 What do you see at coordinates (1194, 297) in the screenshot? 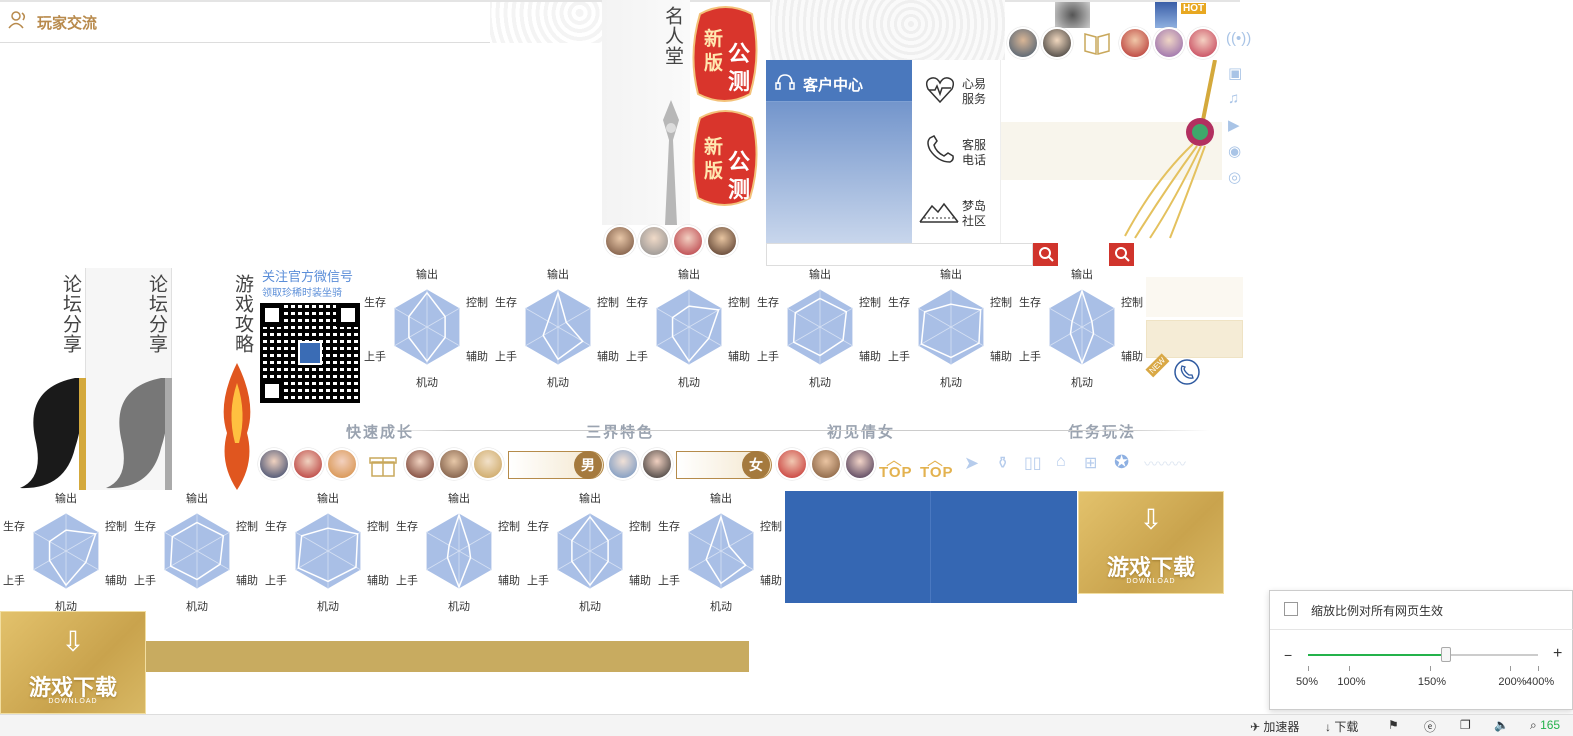
I see `beige-panel` at bounding box center [1194, 297].